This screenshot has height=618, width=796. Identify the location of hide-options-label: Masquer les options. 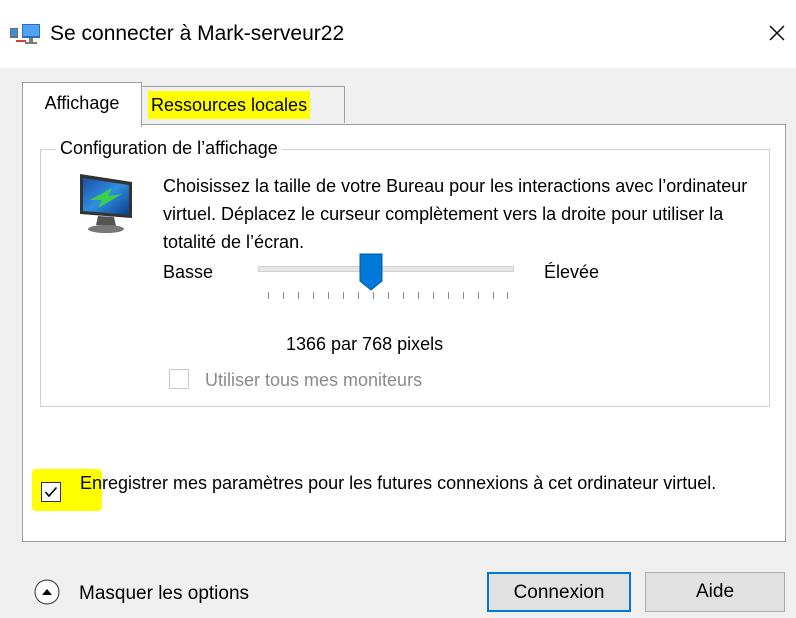
(164, 594).